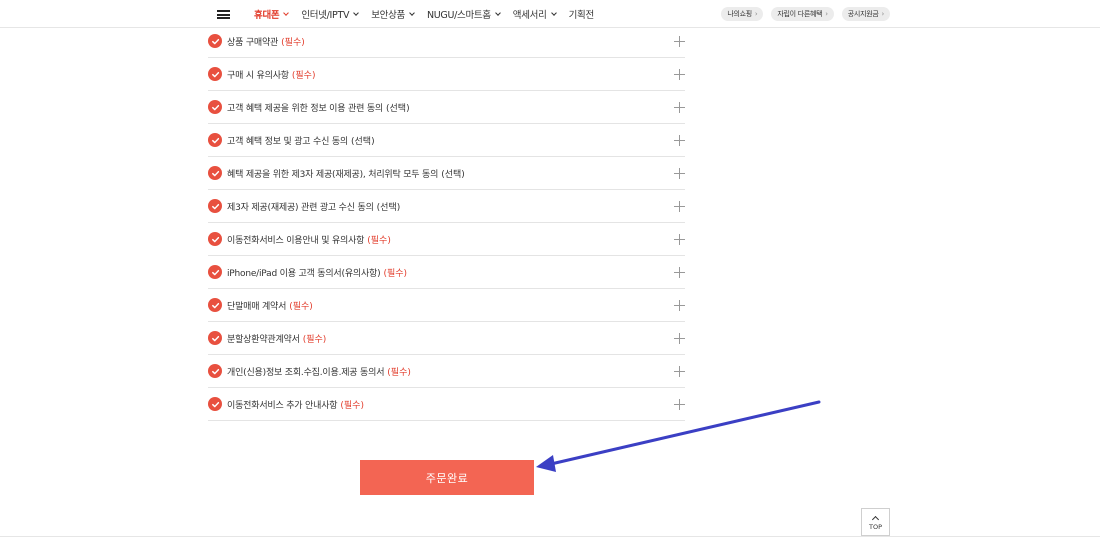 The image size is (1100, 547). Describe the element at coordinates (267, 15) in the screenshot. I see `nav-item-label: 휴대폰` at that location.